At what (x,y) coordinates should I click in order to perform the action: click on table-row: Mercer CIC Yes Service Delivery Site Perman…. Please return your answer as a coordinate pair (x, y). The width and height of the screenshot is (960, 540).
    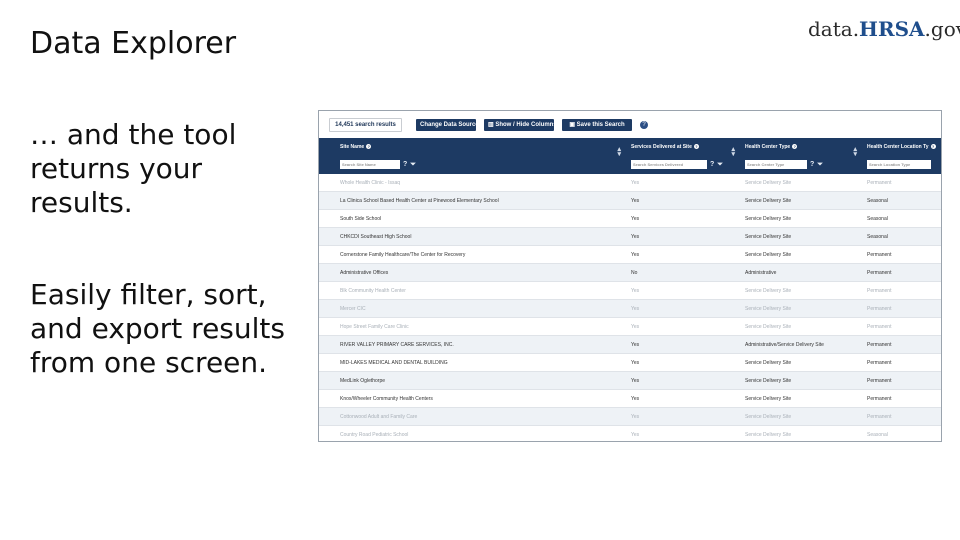
    Looking at the image, I should click on (630, 308).